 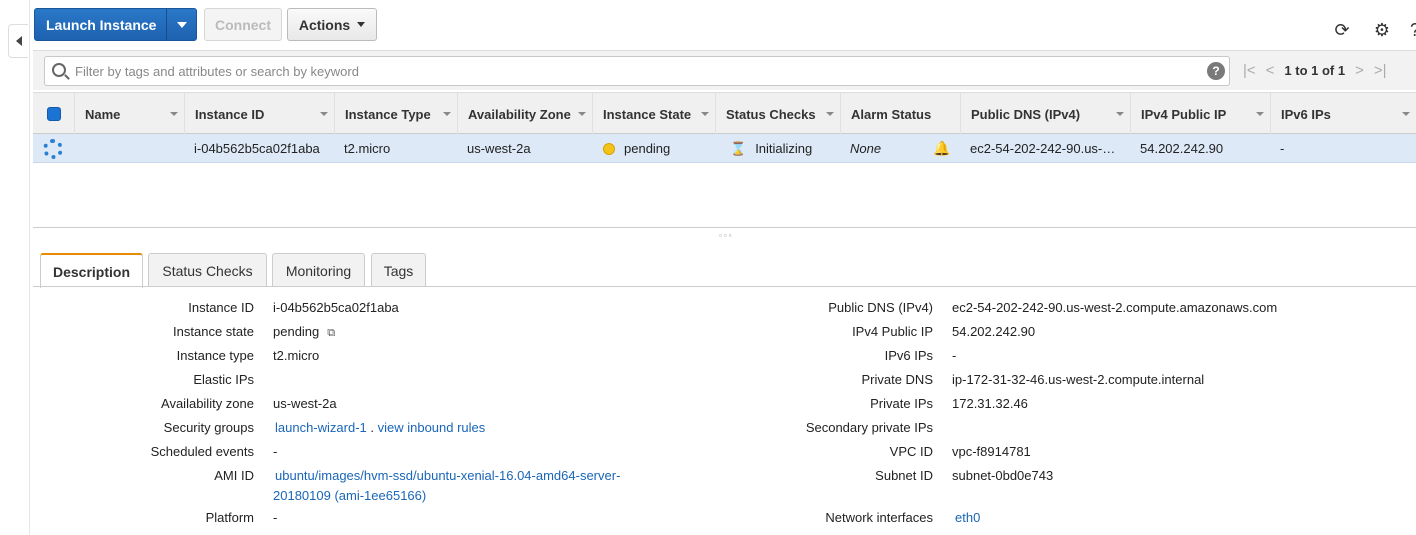 I want to click on column-header-availability-zone: Availability Zone, so click(x=525, y=114).